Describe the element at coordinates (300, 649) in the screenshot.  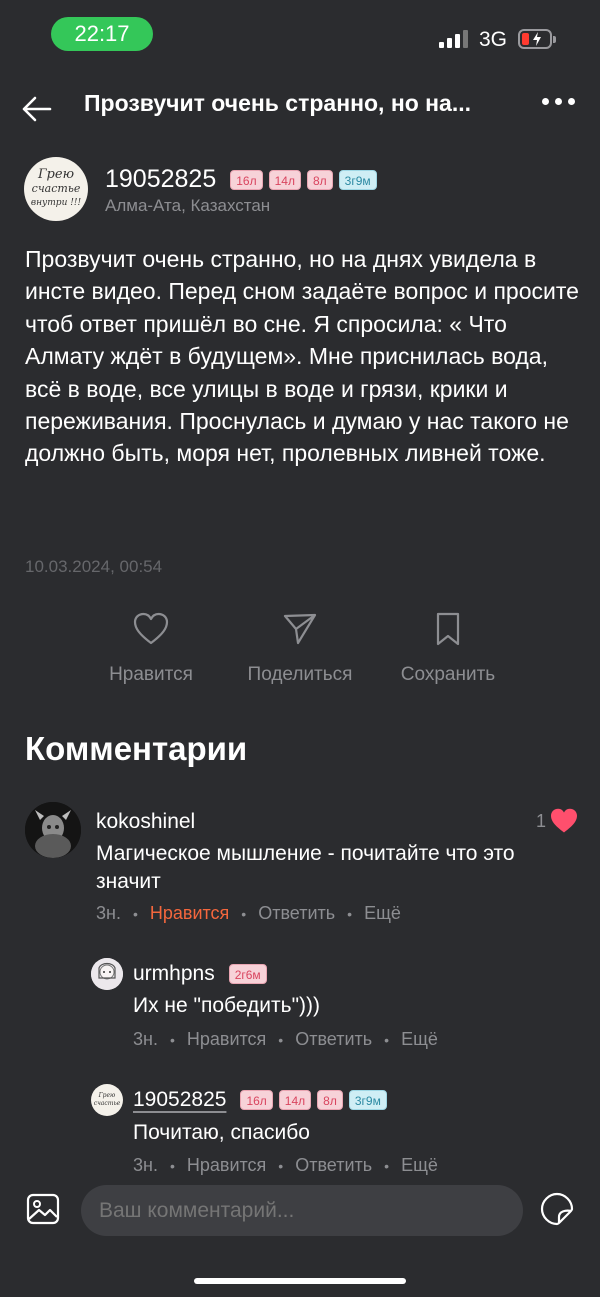
I see `share-button: Поделиться` at that location.